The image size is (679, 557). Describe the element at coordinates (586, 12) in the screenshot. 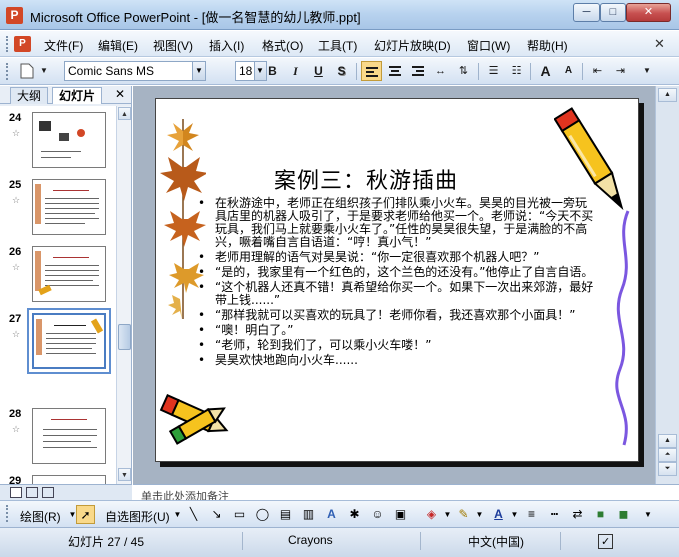

I see `minimize-button: ─` at that location.